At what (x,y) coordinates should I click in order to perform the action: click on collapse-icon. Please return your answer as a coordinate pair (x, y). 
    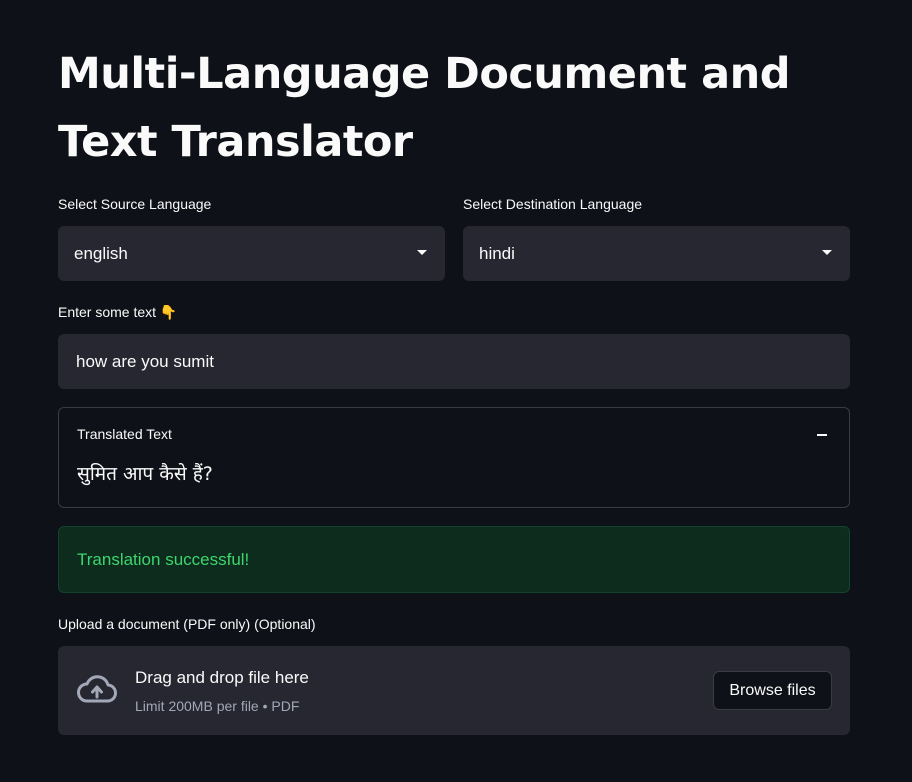
    Looking at the image, I should click on (822, 435).